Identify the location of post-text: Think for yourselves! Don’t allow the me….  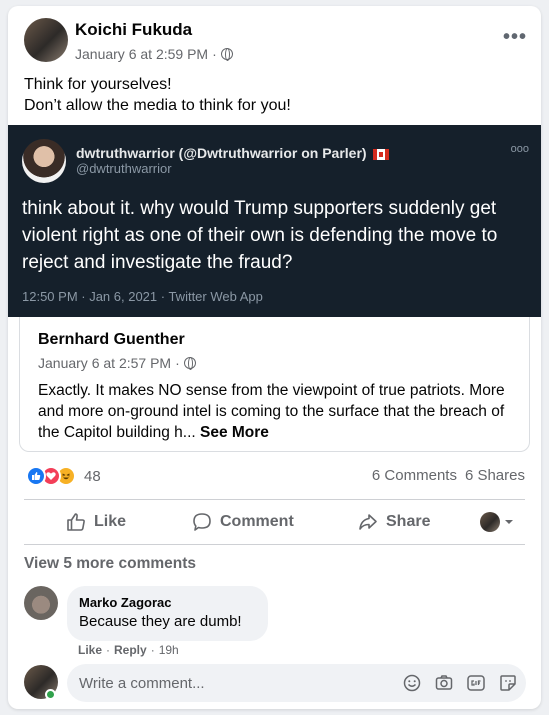
(157, 95).